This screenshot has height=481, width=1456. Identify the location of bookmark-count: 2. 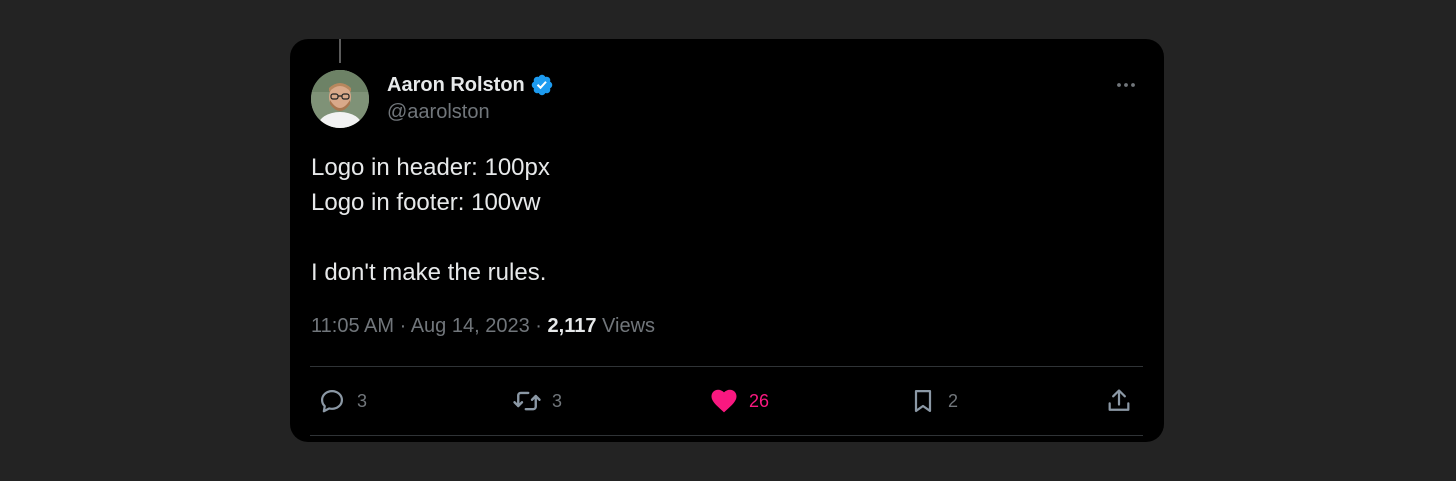
(953, 400).